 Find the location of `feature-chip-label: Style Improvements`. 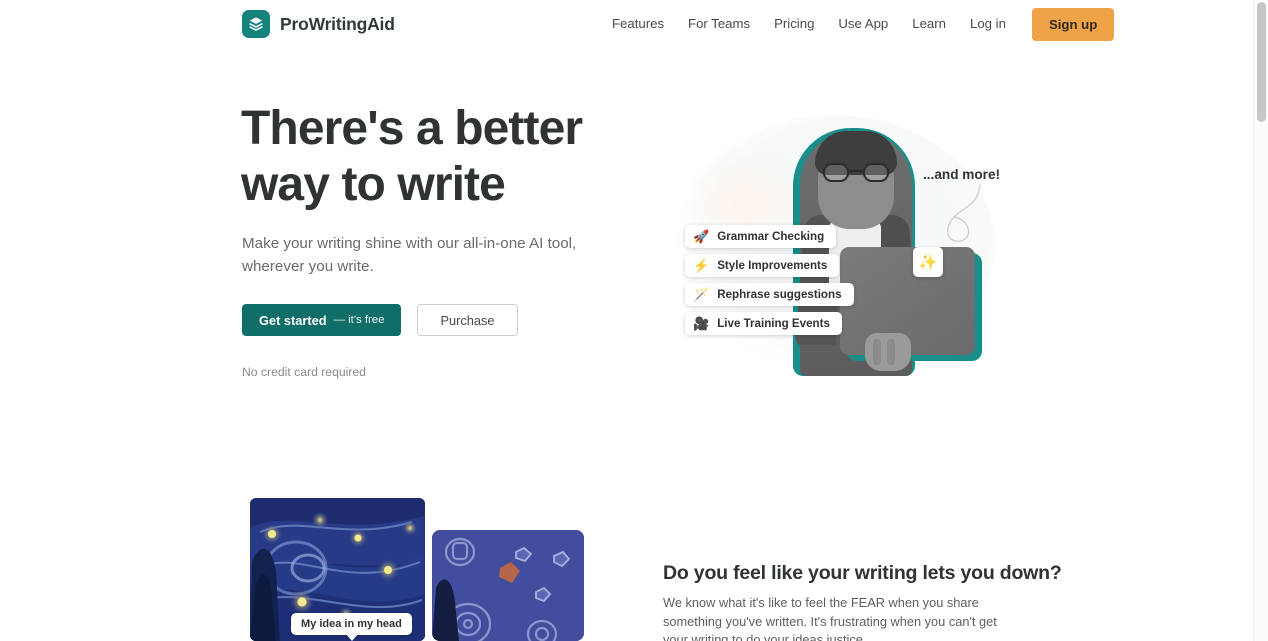

feature-chip-label: Style Improvements is located at coordinates (772, 265).